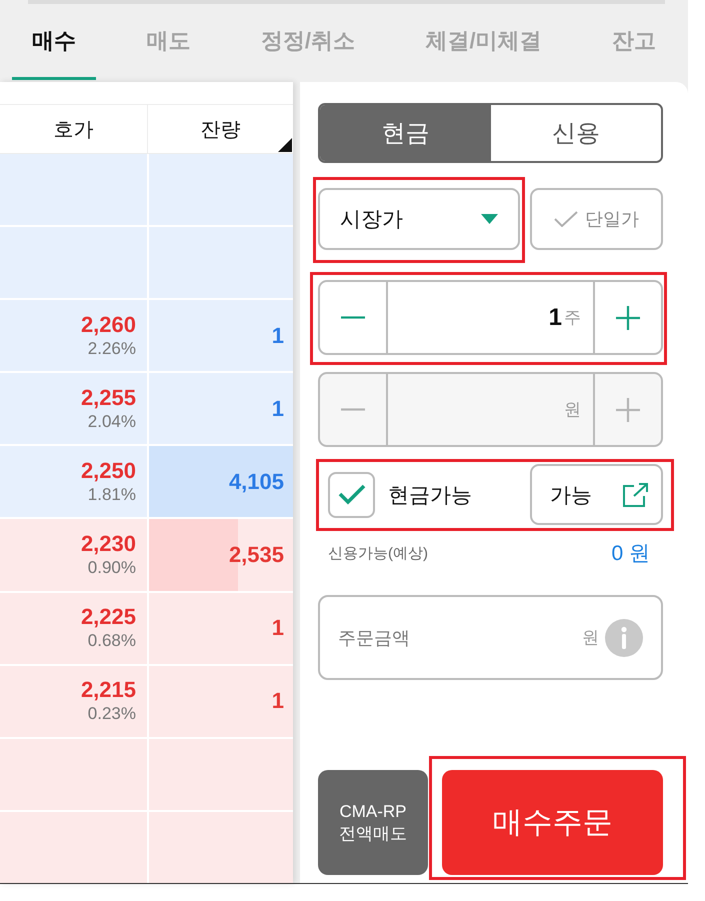 The height and width of the screenshot is (901, 705). What do you see at coordinates (112, 641) in the screenshot?
I see `change-rate: 0.68%` at bounding box center [112, 641].